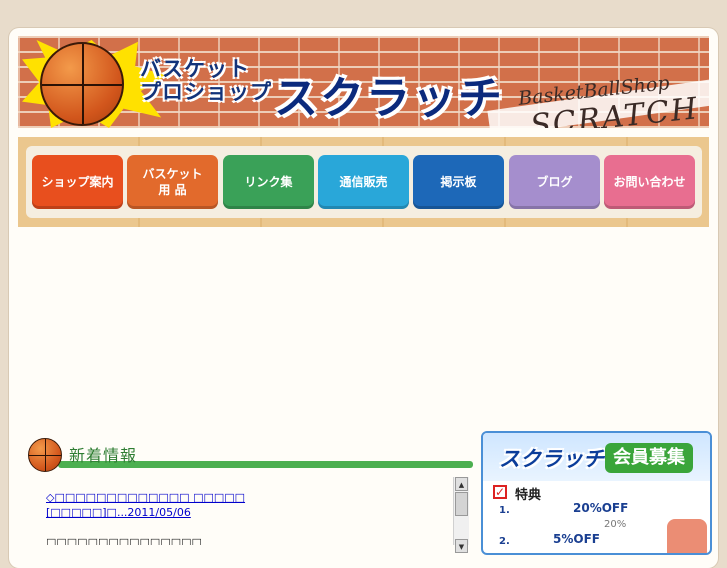 The image size is (727, 568). What do you see at coordinates (77, 182) in the screenshot?
I see `nav-shop-info-button: ショップ案内` at bounding box center [77, 182].